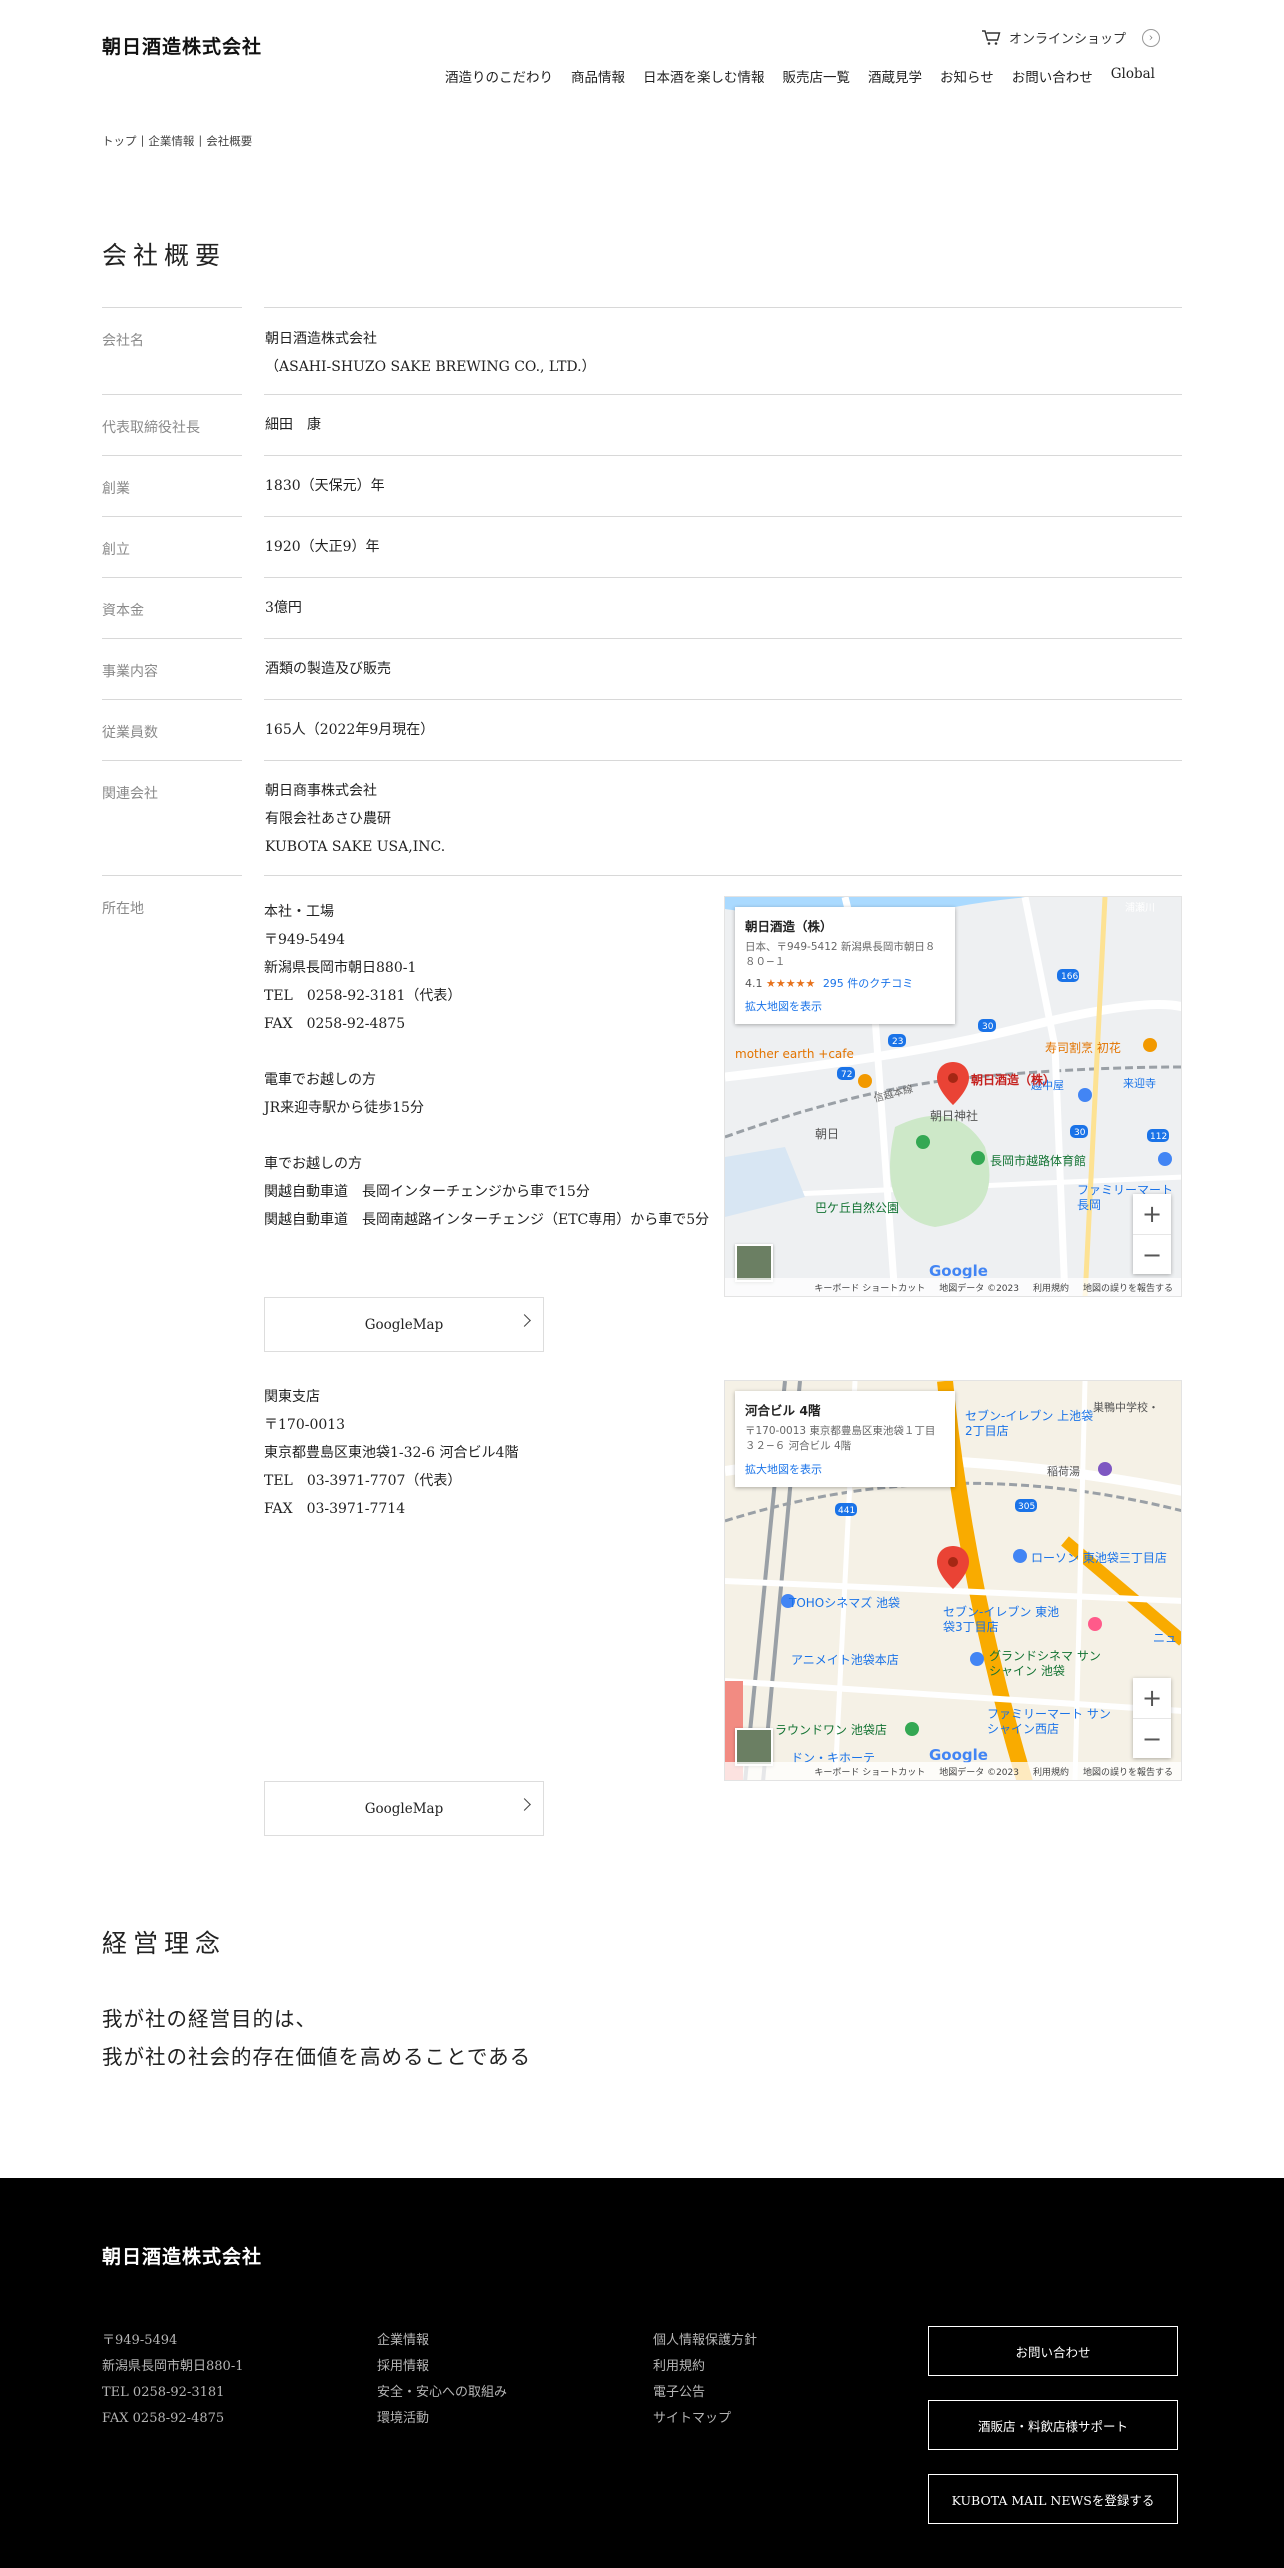 The height and width of the screenshot is (2568, 1284). I want to click on nav-brewery-tour: 酒蔵見学, so click(895, 76).